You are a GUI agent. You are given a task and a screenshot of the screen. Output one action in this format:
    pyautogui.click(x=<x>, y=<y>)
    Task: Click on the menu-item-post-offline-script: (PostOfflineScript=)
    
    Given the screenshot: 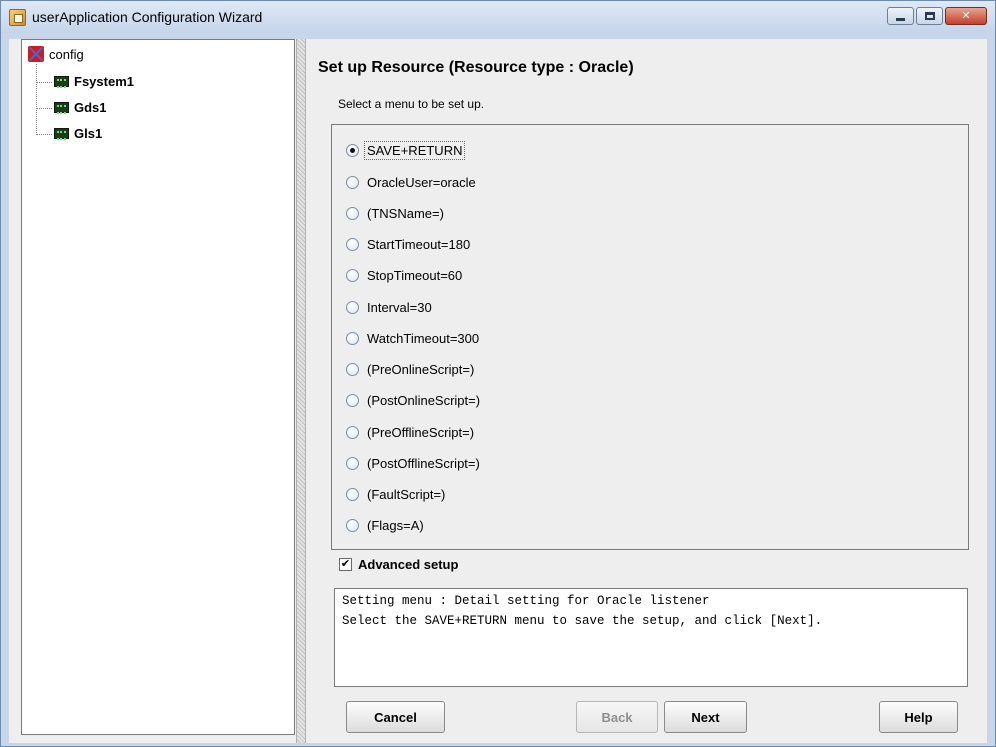 What is the action you would take?
    pyautogui.click(x=413, y=463)
    